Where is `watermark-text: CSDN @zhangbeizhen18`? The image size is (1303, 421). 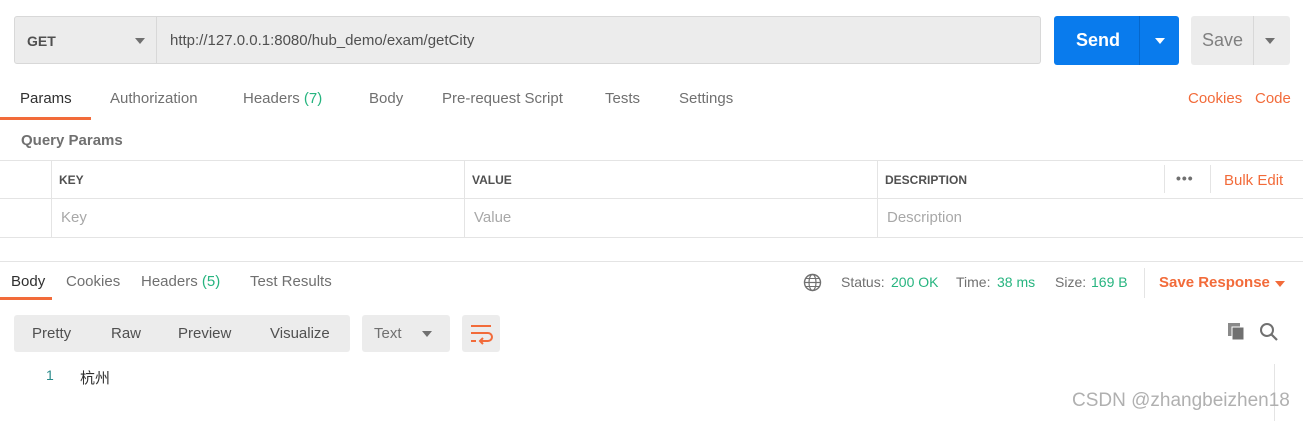
watermark-text: CSDN @zhangbeizhen18 is located at coordinates (1181, 400).